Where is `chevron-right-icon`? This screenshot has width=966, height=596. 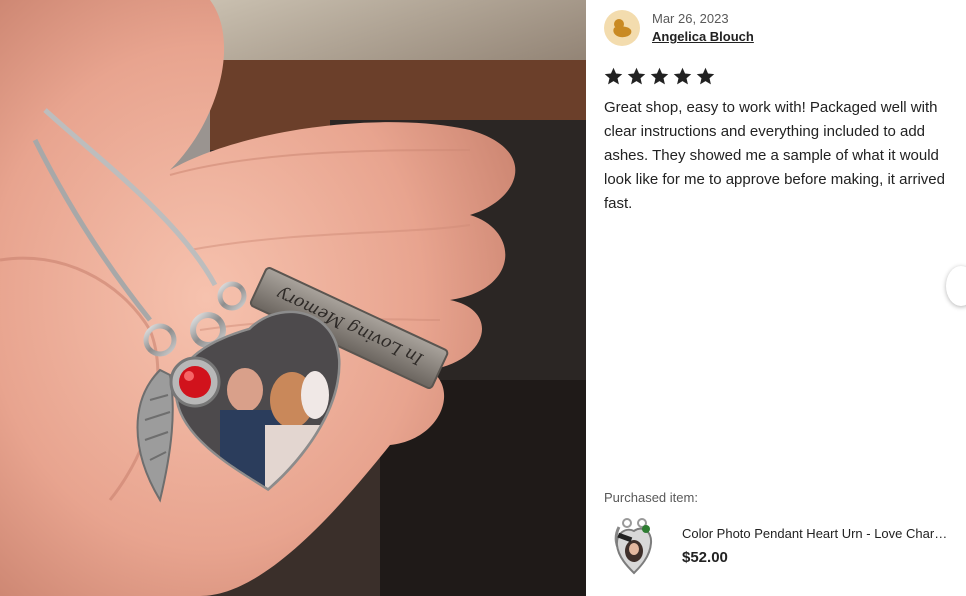 chevron-right-icon is located at coordinates (956, 286).